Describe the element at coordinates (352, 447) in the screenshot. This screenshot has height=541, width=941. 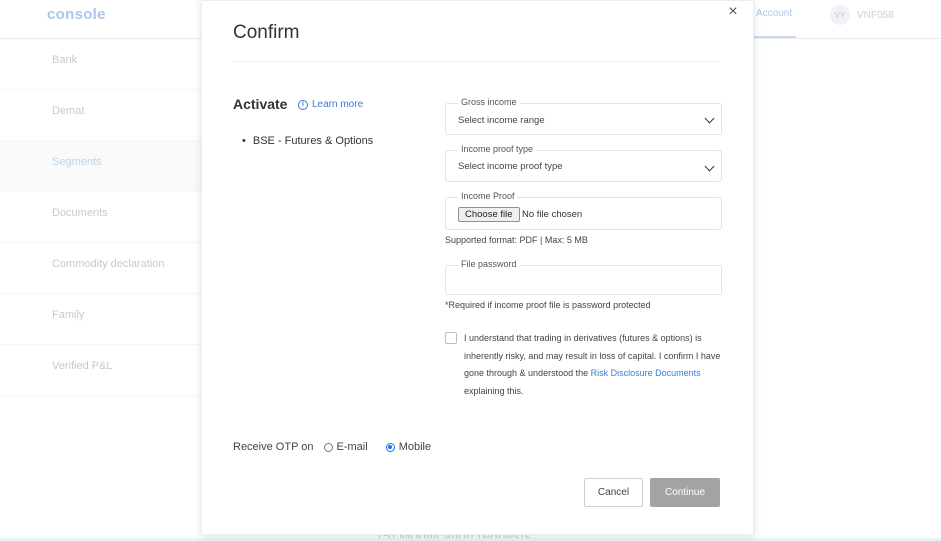
I see `otp-email-label: E-mail` at that location.